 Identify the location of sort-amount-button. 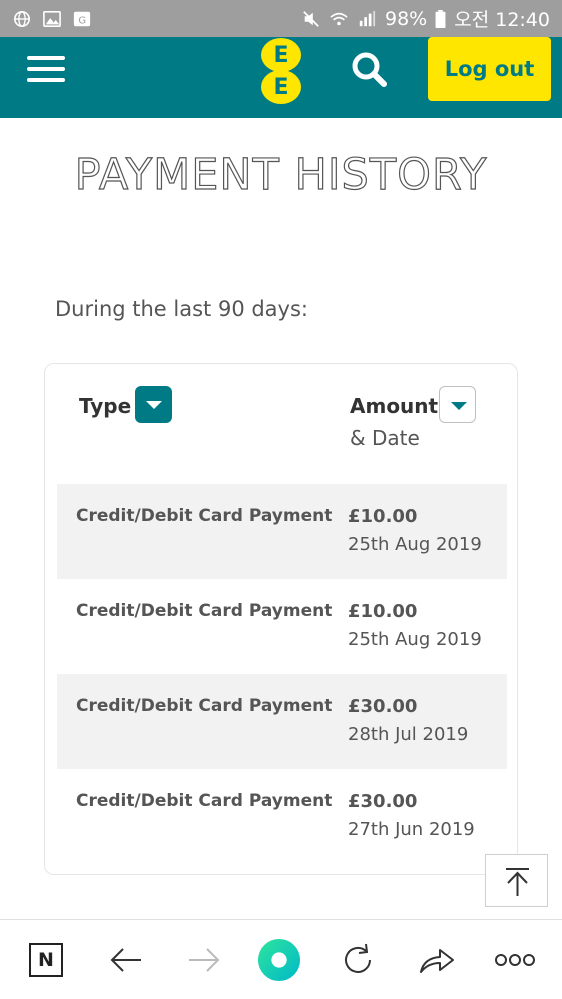
(457, 404).